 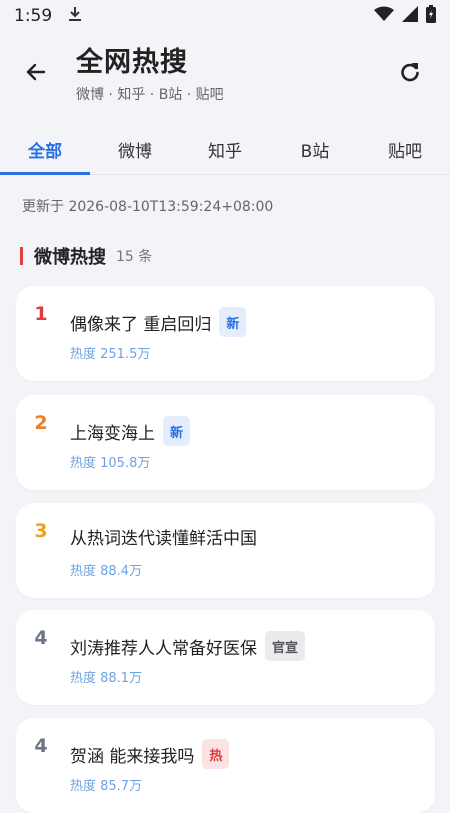 I want to click on section-header: 微博热搜 15 条, so click(x=86, y=256).